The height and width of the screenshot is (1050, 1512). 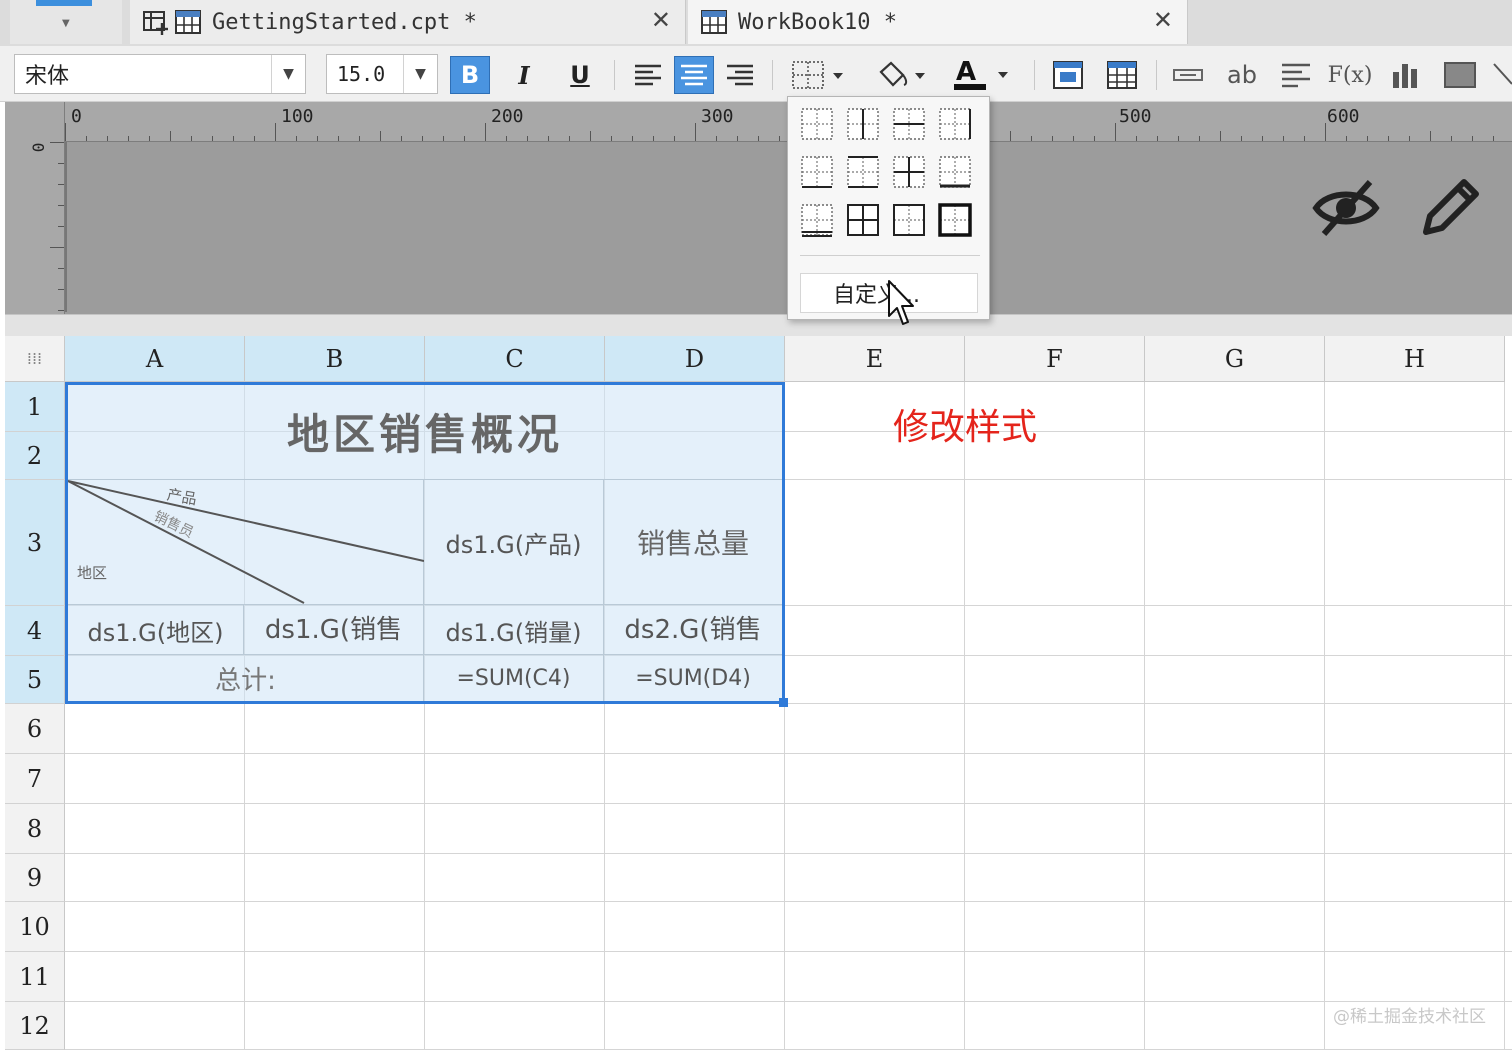 What do you see at coordinates (361, 74) in the screenshot?
I see `font-size-value: 15.0` at bounding box center [361, 74].